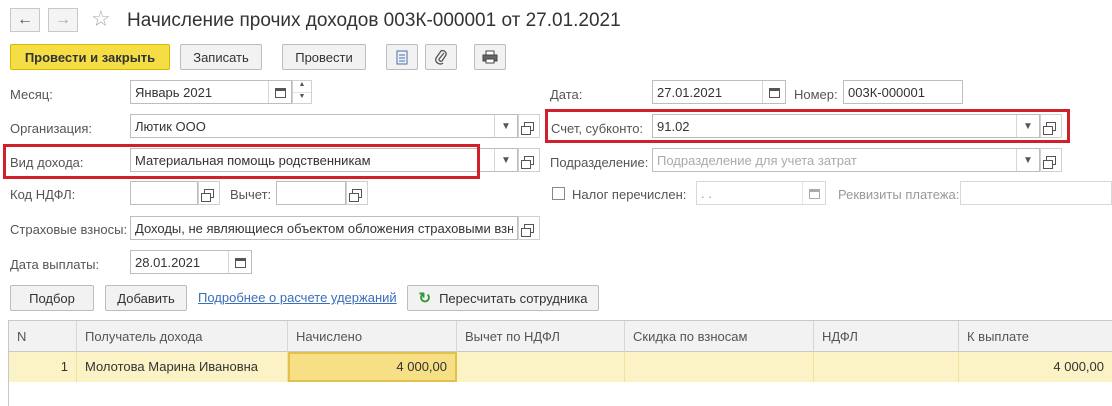  What do you see at coordinates (372, 367) in the screenshot?
I see `cell-accrued: 4 000,00` at bounding box center [372, 367].